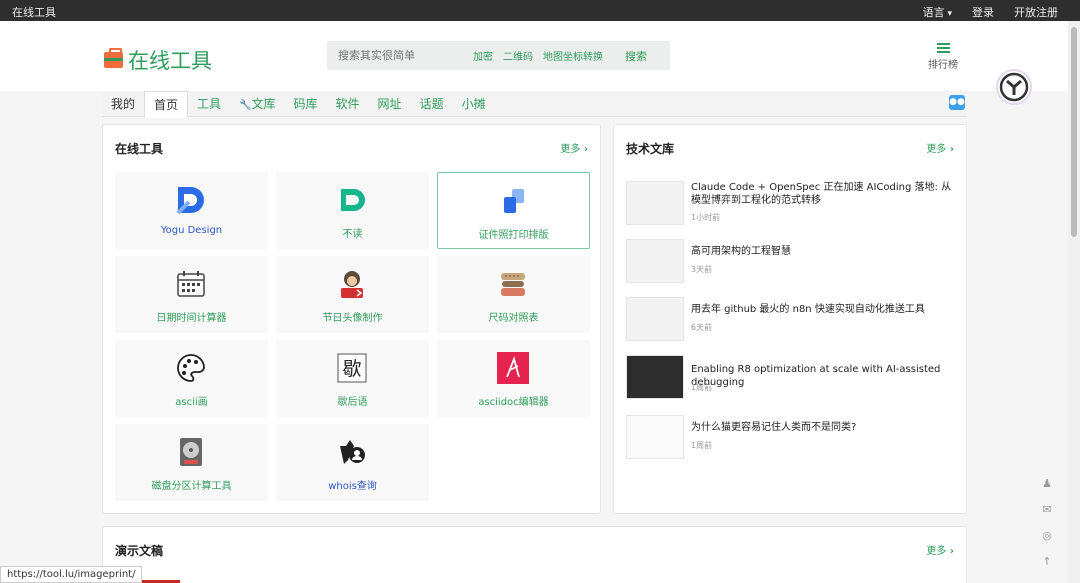  What do you see at coordinates (390, 103) in the screenshot?
I see `tab-sites: 网址` at bounding box center [390, 103].